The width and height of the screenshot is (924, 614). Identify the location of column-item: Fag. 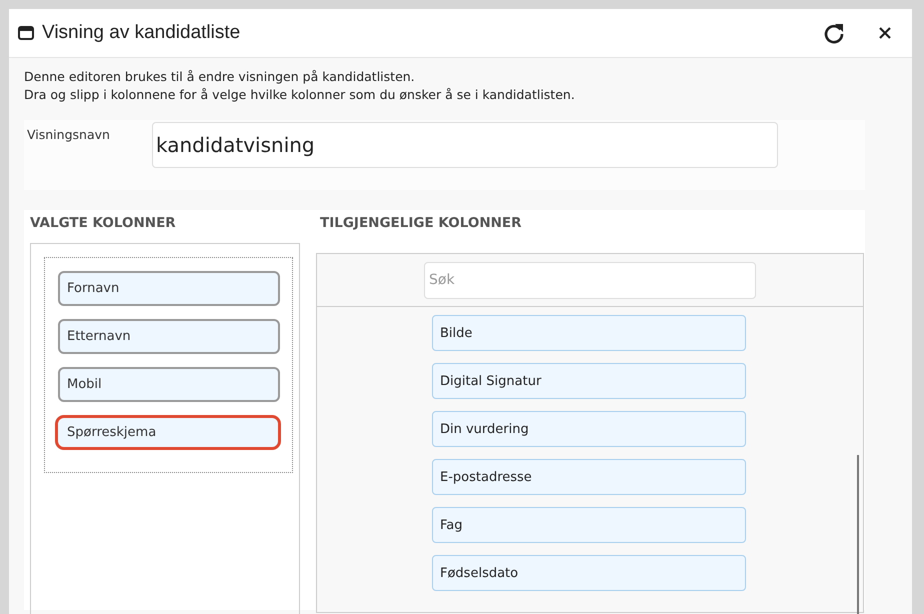
(589, 525).